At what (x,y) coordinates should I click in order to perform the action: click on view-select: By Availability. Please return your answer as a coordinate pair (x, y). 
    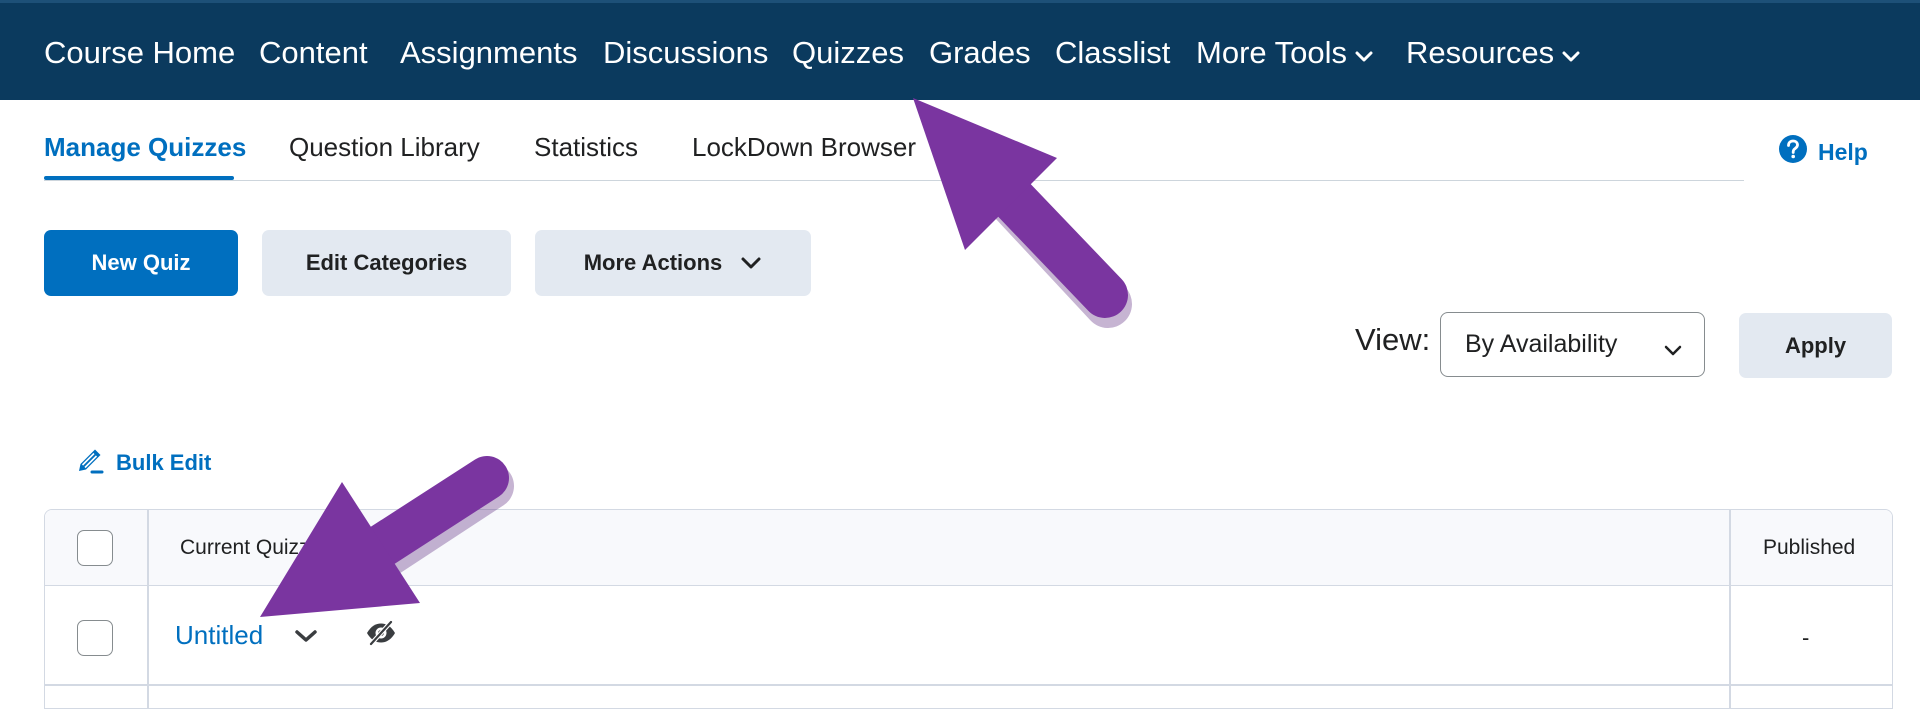
    Looking at the image, I should click on (1572, 344).